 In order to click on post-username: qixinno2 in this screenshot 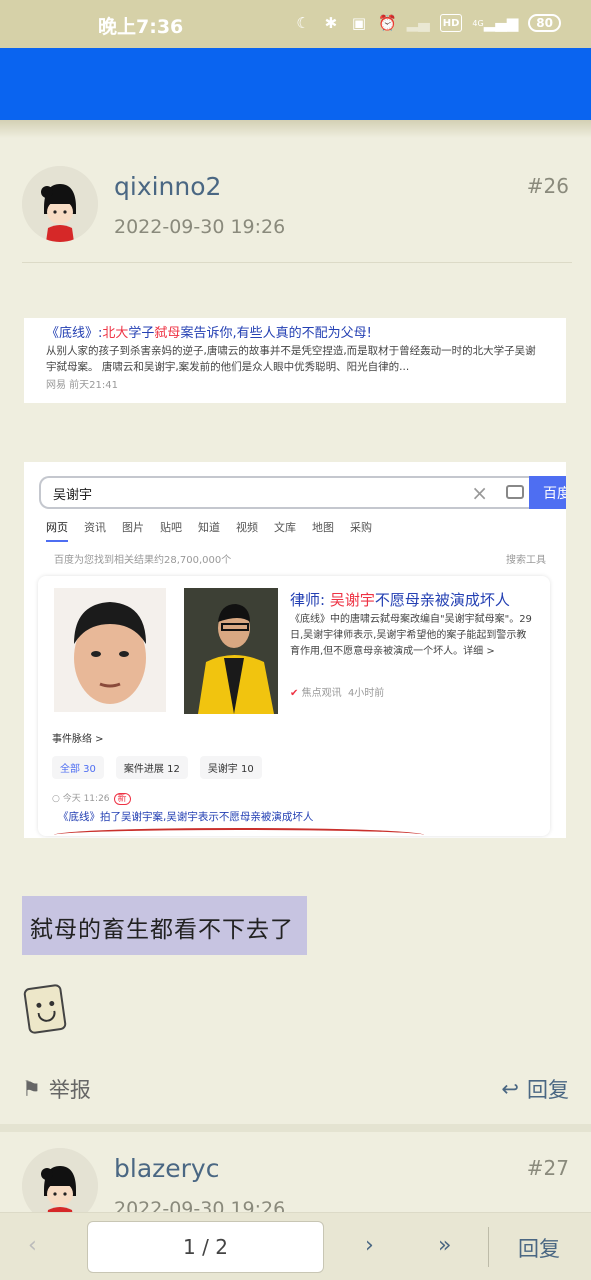, I will do `click(167, 186)`.